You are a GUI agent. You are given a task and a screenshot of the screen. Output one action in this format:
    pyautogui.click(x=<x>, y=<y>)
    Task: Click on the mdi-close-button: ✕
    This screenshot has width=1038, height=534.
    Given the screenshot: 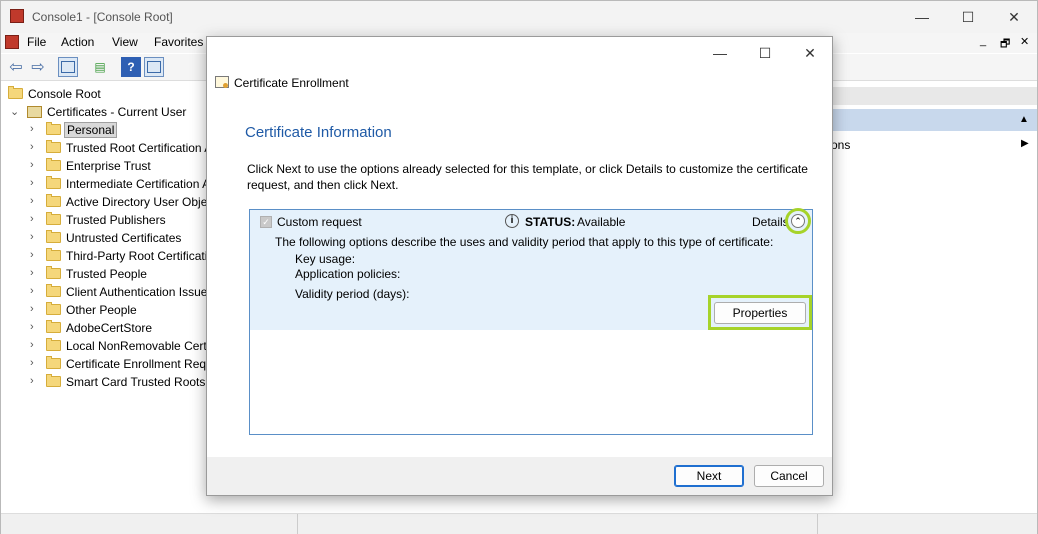 What is the action you would take?
    pyautogui.click(x=1024, y=41)
    